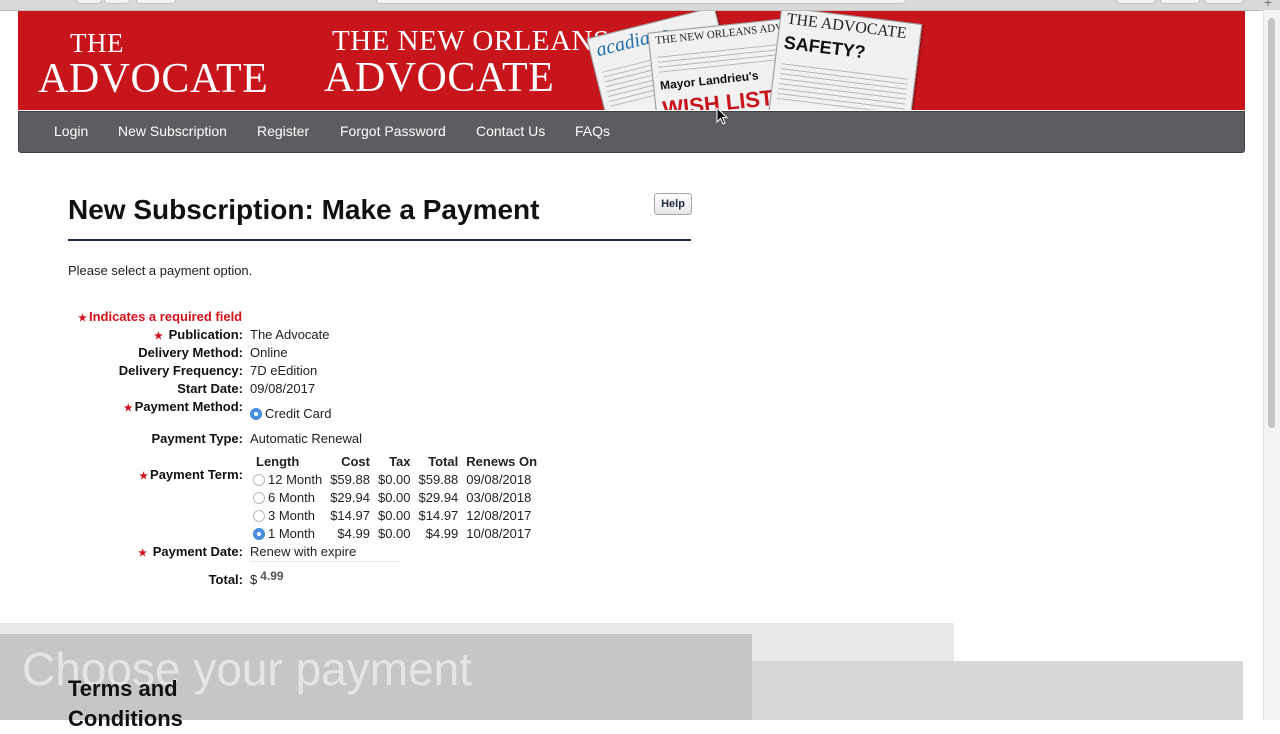  What do you see at coordinates (1224, 2) in the screenshot?
I see `downloads-button` at bounding box center [1224, 2].